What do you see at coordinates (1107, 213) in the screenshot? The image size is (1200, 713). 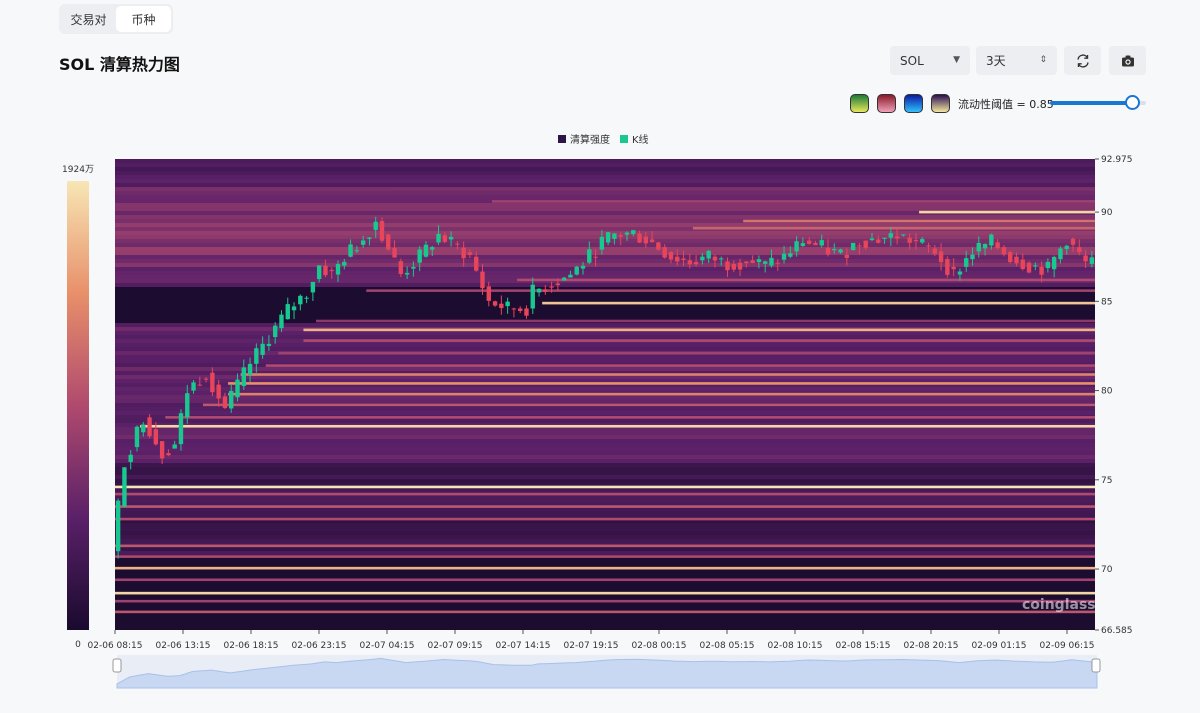 I see `y-tick-label: 90` at bounding box center [1107, 213].